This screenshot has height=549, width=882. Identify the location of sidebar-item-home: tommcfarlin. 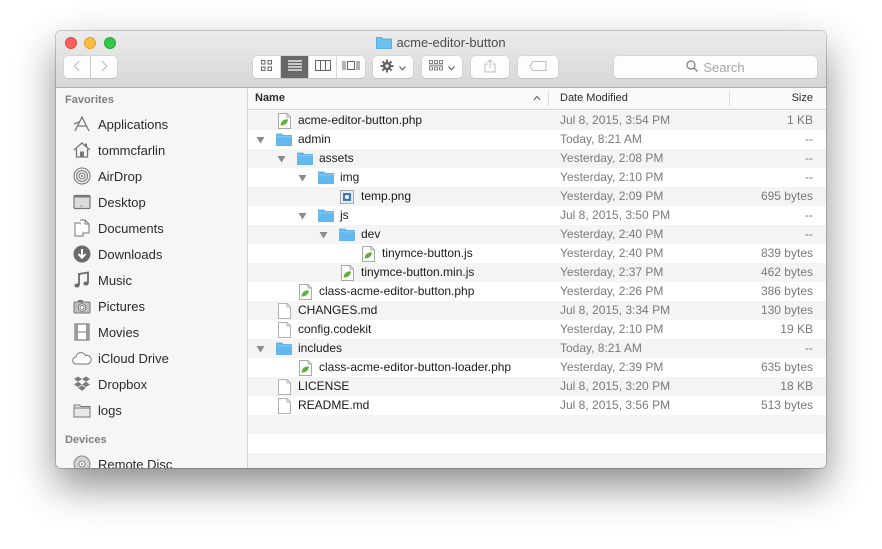
(118, 150).